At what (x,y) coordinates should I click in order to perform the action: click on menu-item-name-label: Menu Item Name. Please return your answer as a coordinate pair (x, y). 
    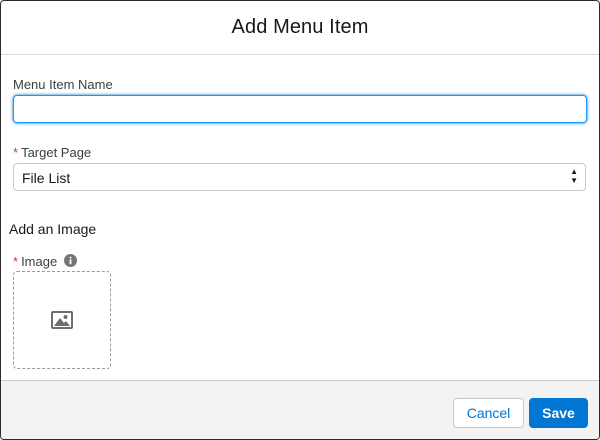
    Looking at the image, I should click on (63, 84).